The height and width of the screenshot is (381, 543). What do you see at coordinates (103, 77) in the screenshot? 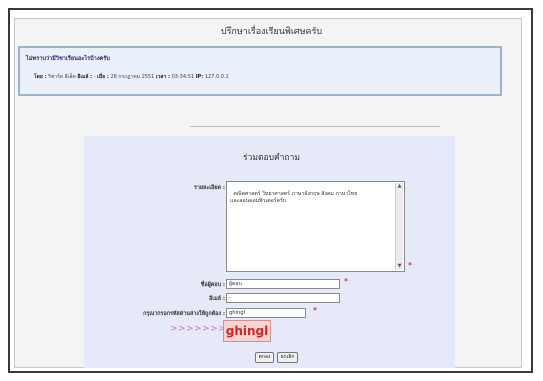
I see `date-label: เมื่อ :` at bounding box center [103, 77].